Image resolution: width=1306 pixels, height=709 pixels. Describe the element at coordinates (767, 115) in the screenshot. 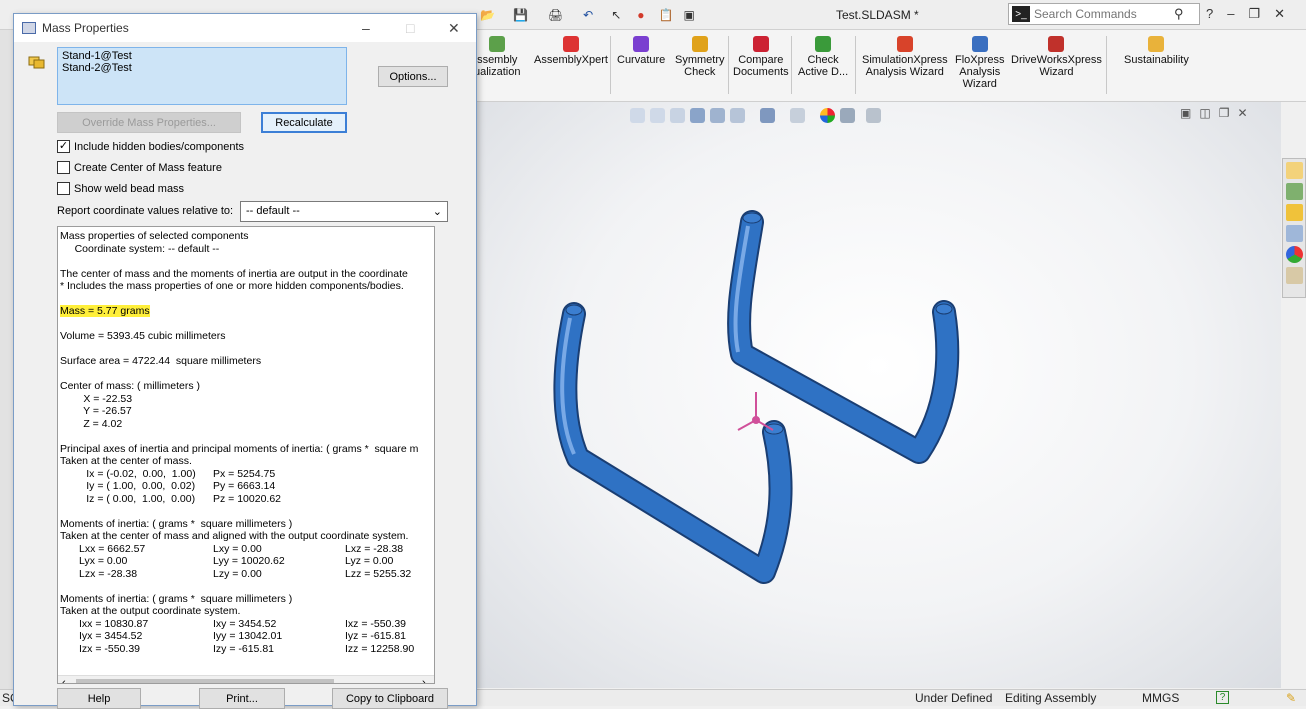

I see `display-style-icon` at that location.